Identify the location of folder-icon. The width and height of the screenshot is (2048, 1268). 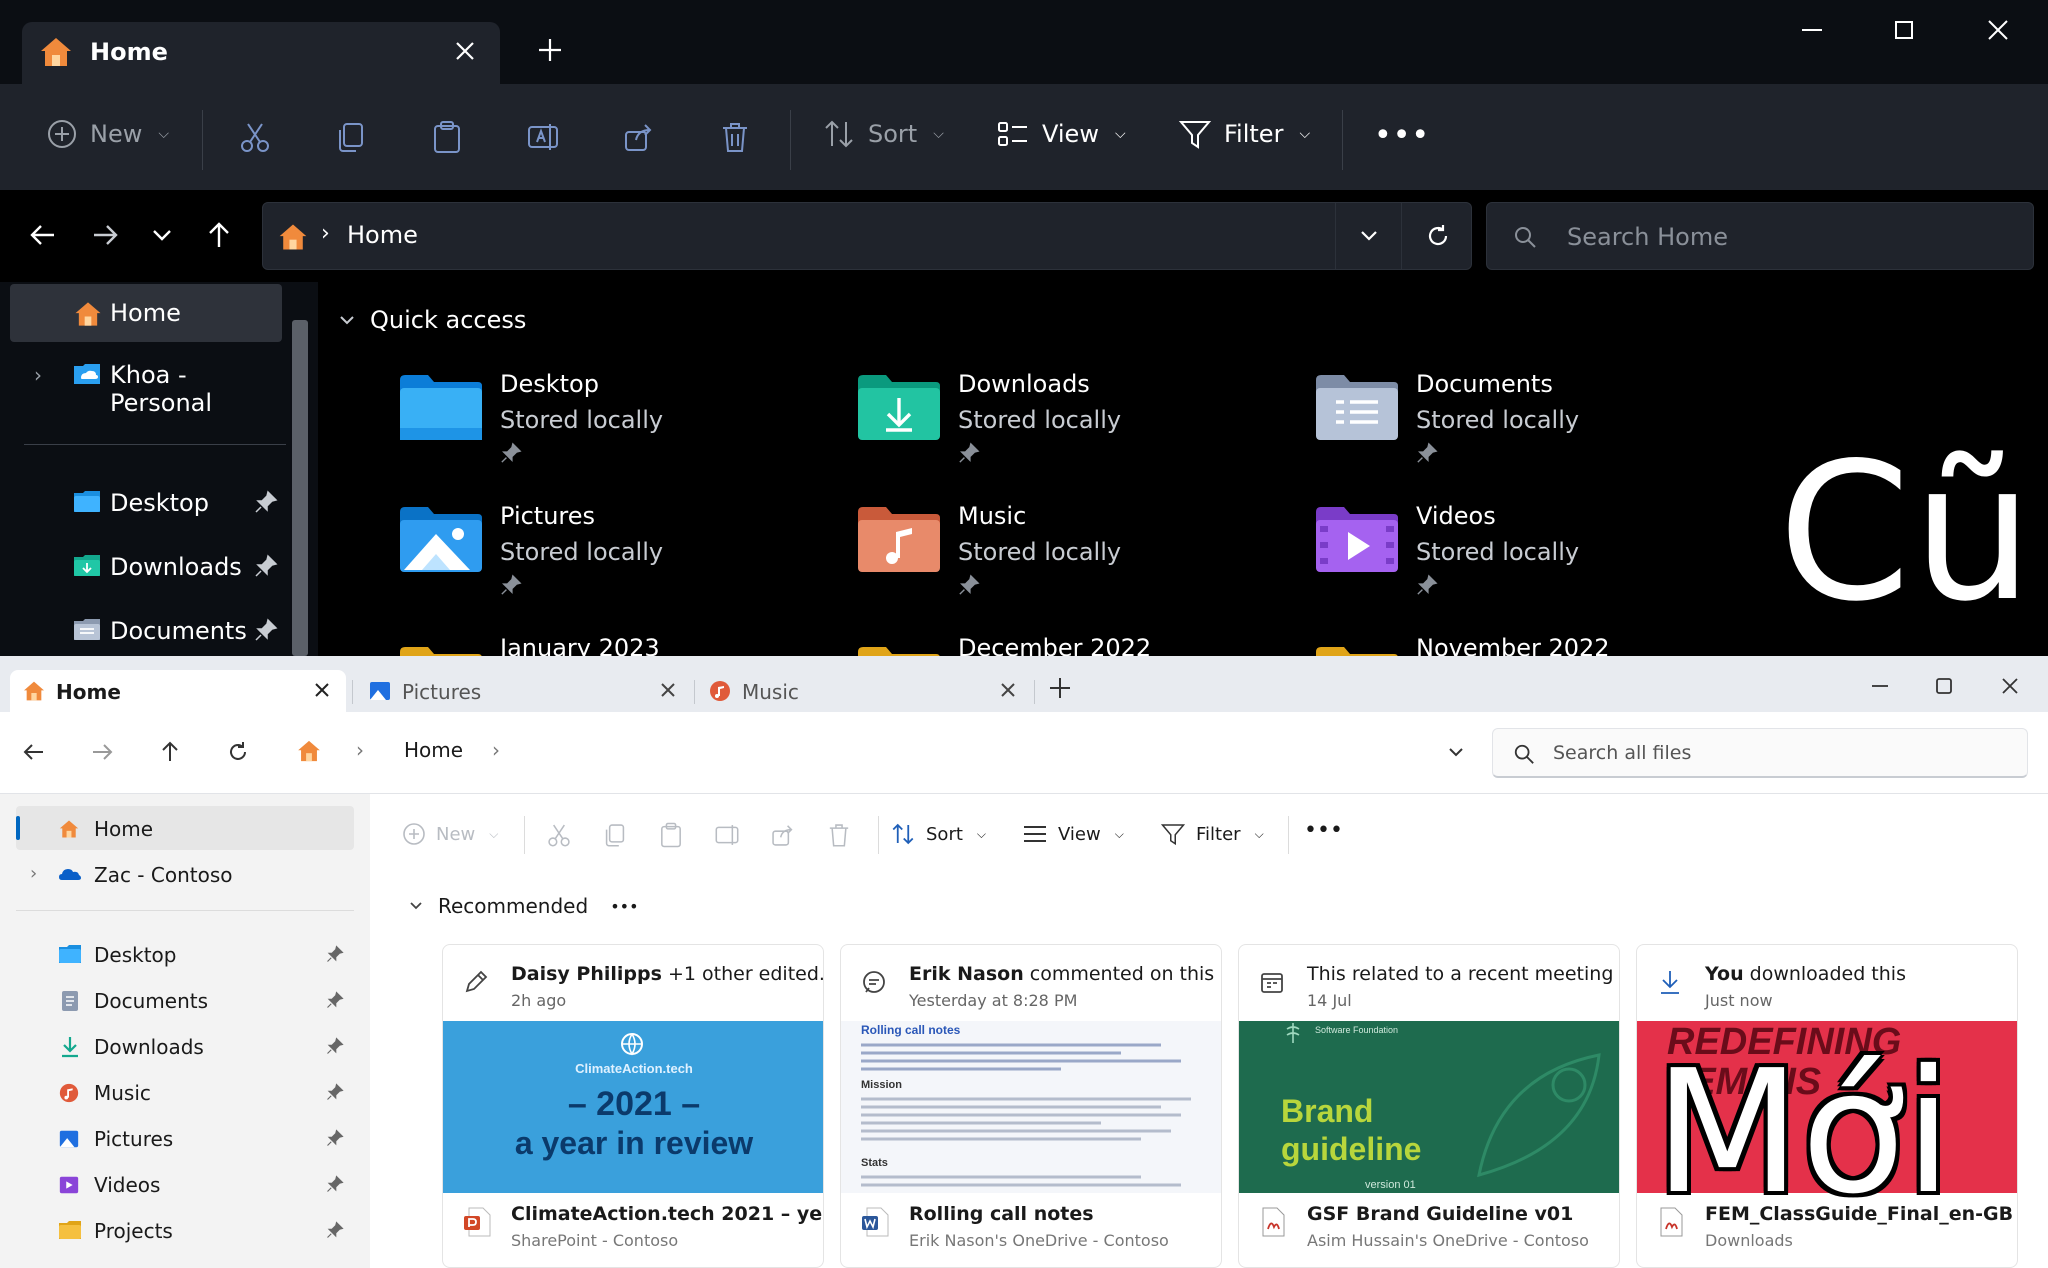
(70, 1230).